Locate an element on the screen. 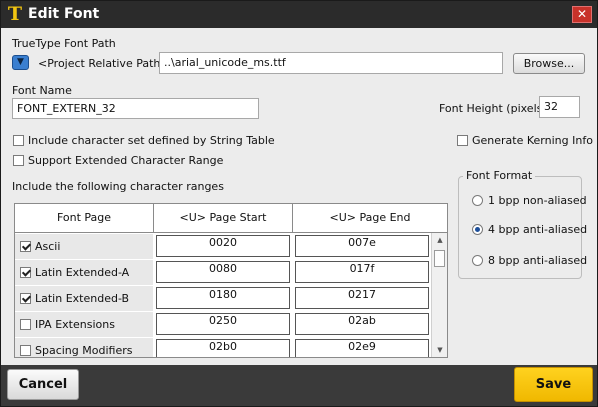 The image size is (598, 407). title-bar: T Edit Font ✕ is located at coordinates (299, 14).